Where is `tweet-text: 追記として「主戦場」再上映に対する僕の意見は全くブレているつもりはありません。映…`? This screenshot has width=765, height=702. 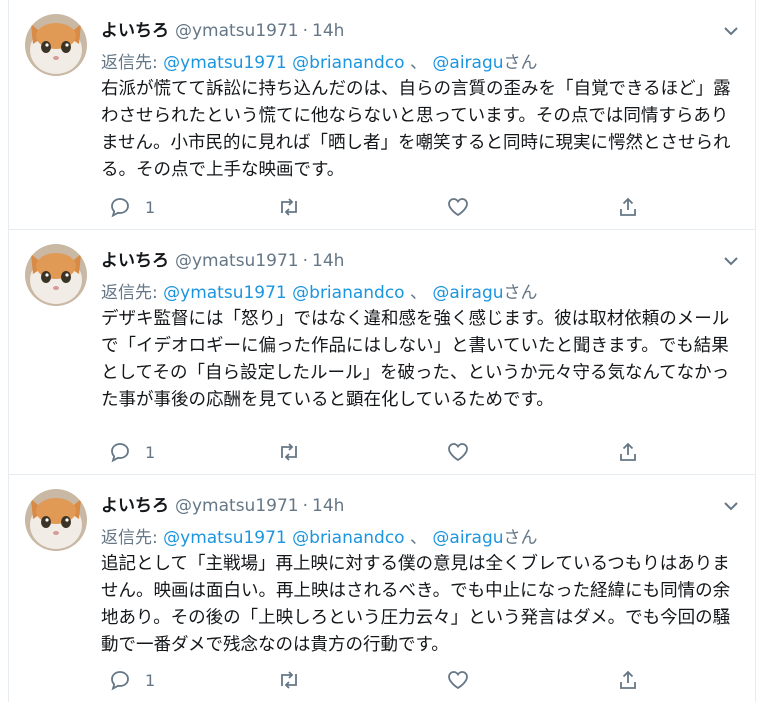
tweet-text: 追記として「主戦場」再上映に対する僕の意見は全くブレているつもりはありません。映… is located at coordinates (416, 604).